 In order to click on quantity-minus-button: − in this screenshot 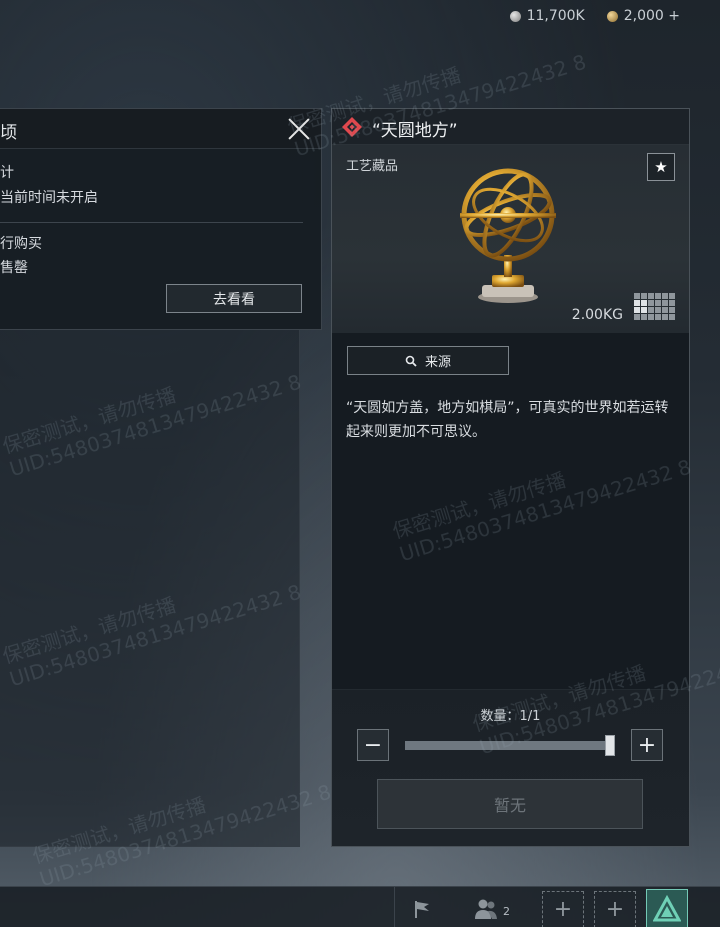, I will do `click(373, 745)`.